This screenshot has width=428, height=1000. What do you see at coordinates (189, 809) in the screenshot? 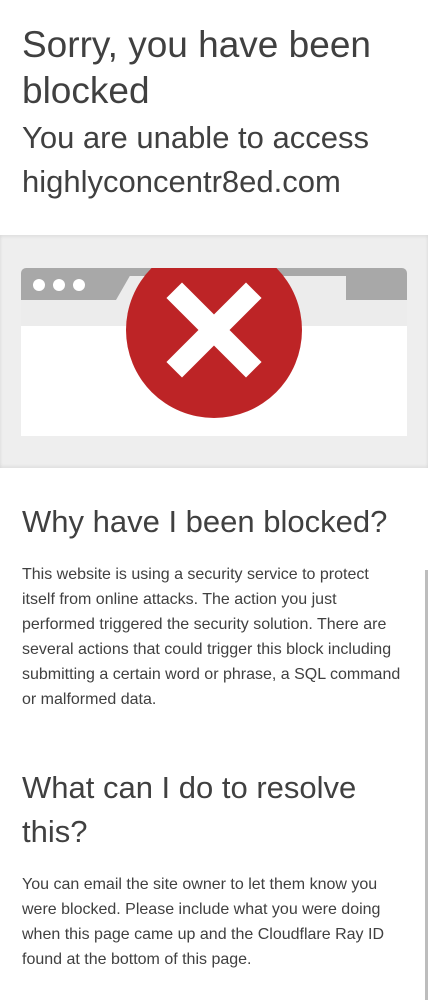
I see `resolve-heading: What can I do to resolve this?` at bounding box center [189, 809].